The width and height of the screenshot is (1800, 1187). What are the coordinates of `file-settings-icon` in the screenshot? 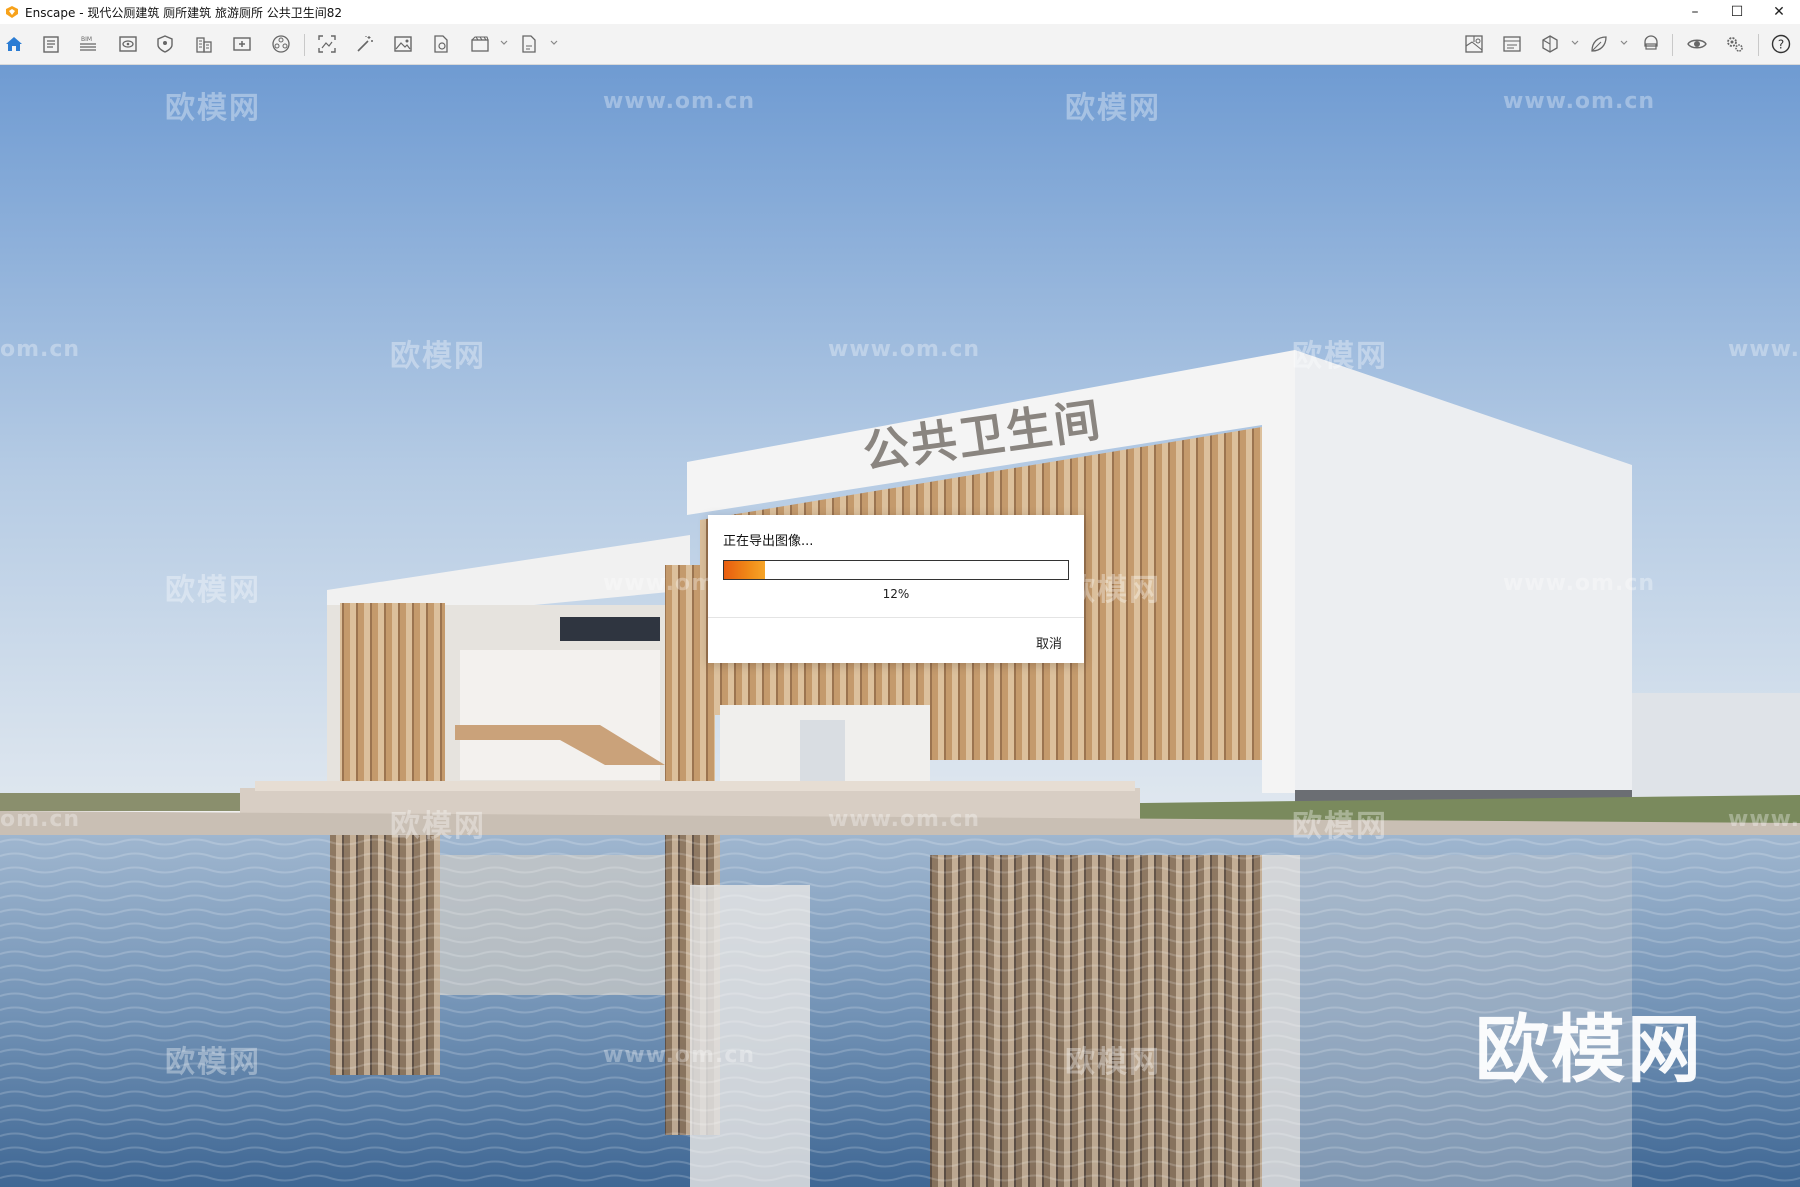 It's located at (441, 44).